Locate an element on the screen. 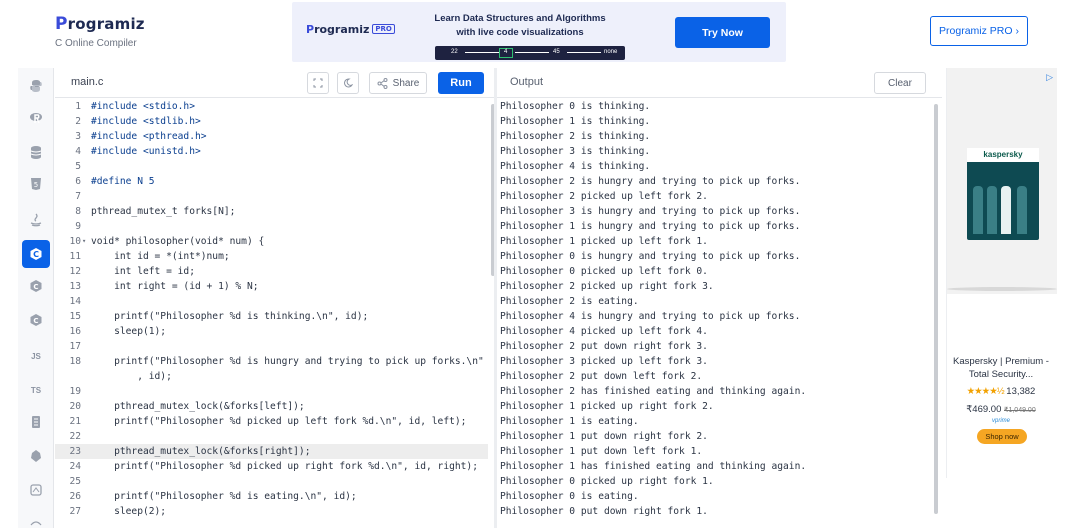  code-line: 10 ▾ void* philosopher(void* num) { is located at coordinates (271, 241).